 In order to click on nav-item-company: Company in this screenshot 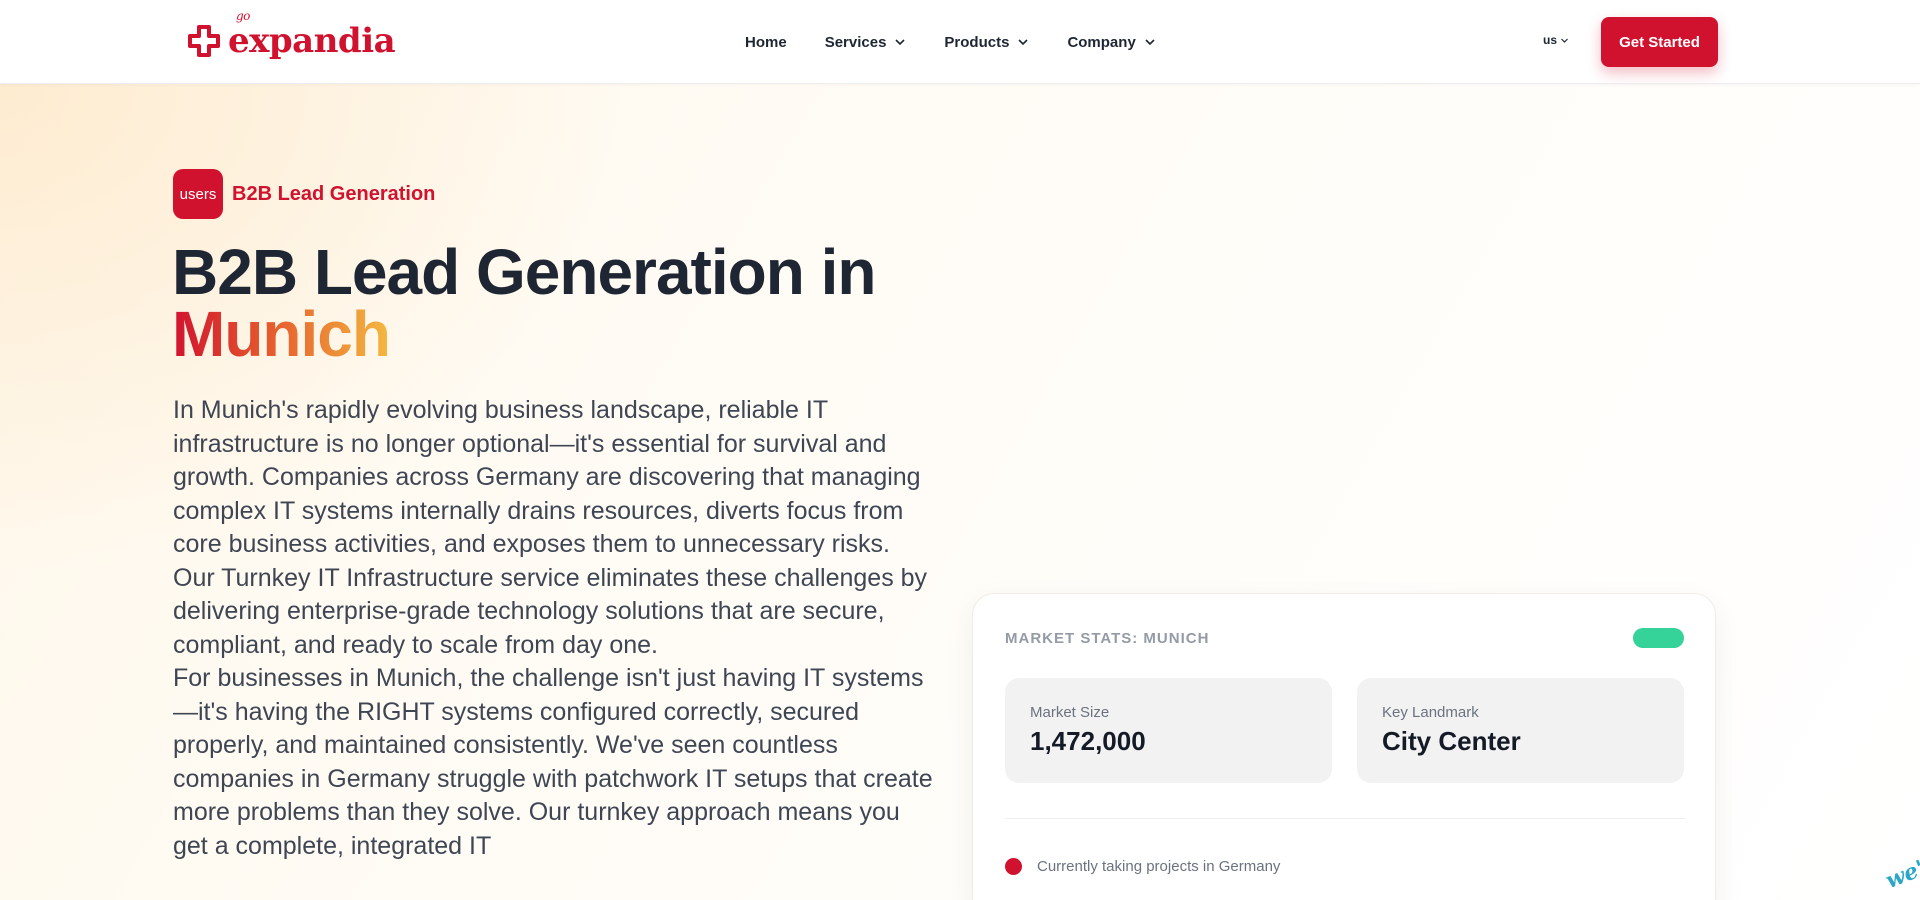, I will do `click(1111, 42)`.